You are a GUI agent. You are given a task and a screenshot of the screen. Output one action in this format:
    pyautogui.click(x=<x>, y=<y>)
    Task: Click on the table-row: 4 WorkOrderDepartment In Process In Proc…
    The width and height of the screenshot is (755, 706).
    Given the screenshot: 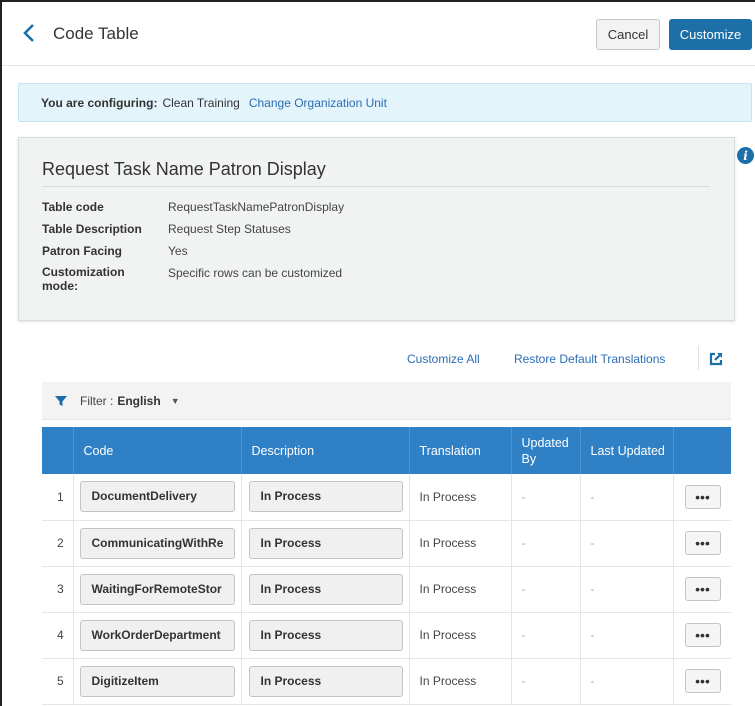 What is the action you would take?
    pyautogui.click(x=386, y=635)
    